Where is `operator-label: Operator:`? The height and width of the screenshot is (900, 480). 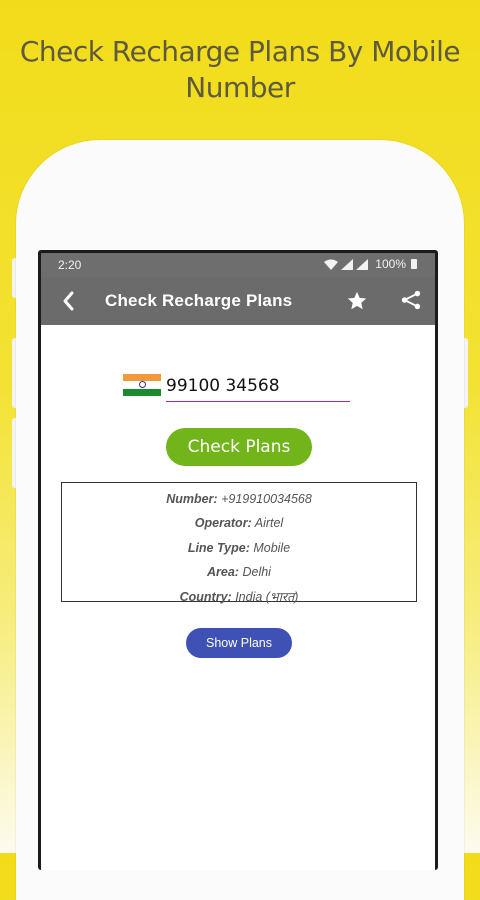
operator-label: Operator: is located at coordinates (223, 523).